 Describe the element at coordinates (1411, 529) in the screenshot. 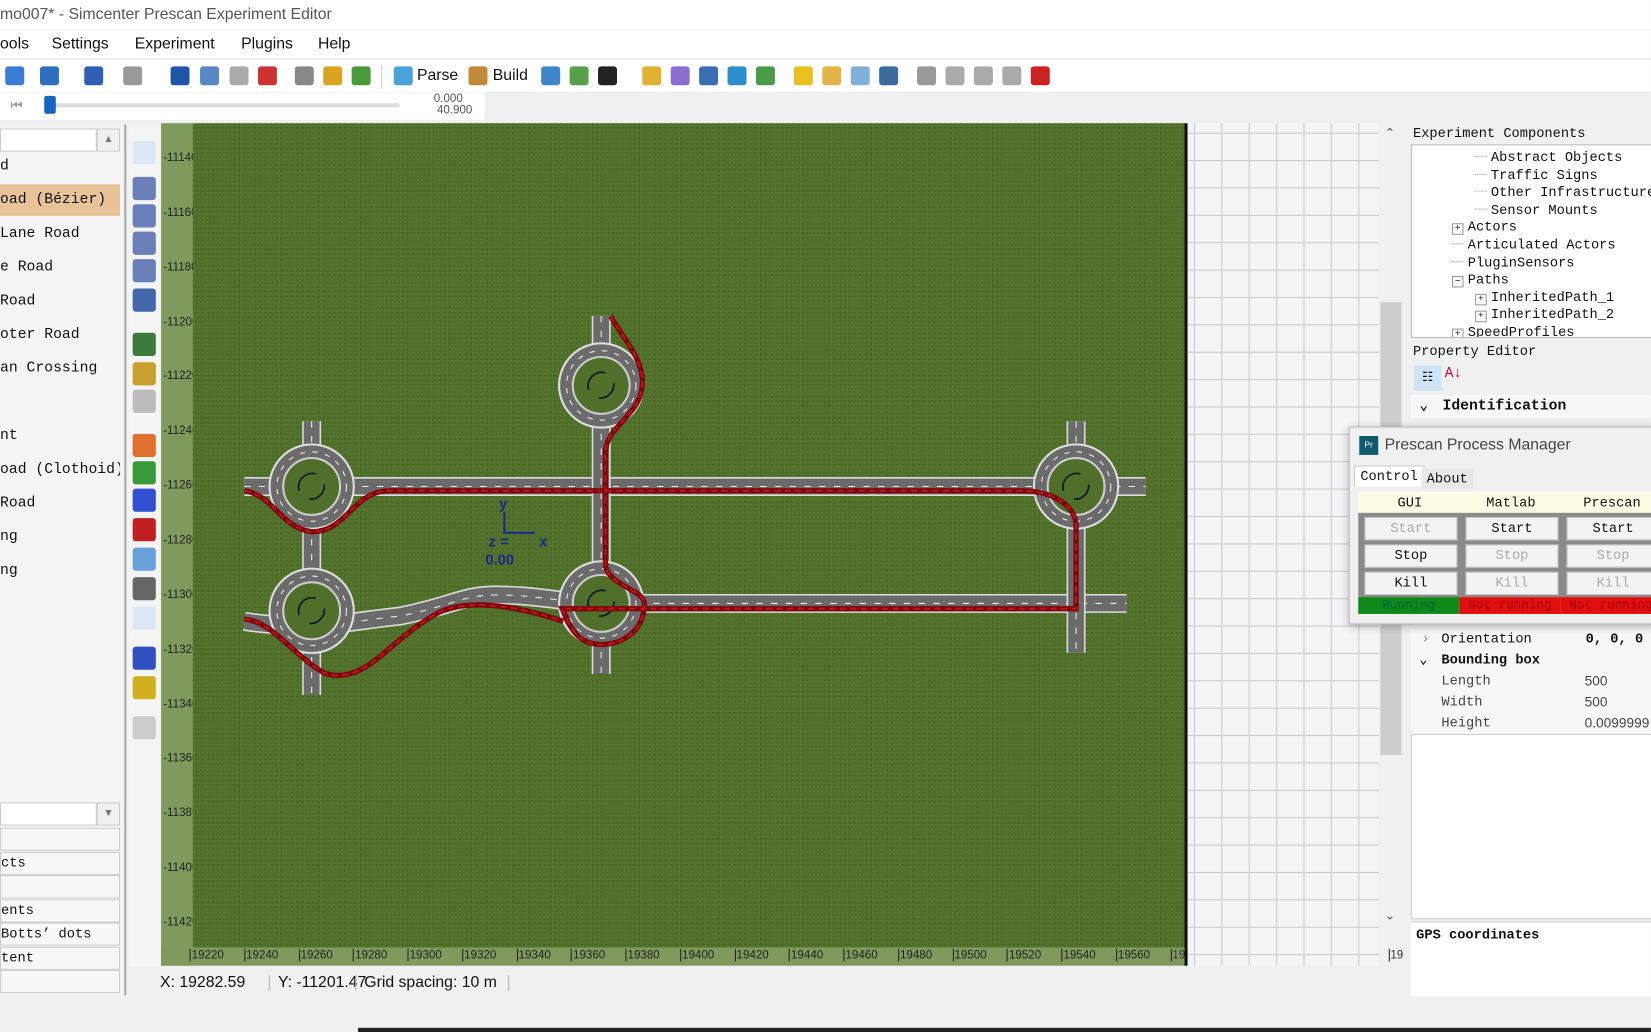

I see `gui-start-button: Start` at that location.